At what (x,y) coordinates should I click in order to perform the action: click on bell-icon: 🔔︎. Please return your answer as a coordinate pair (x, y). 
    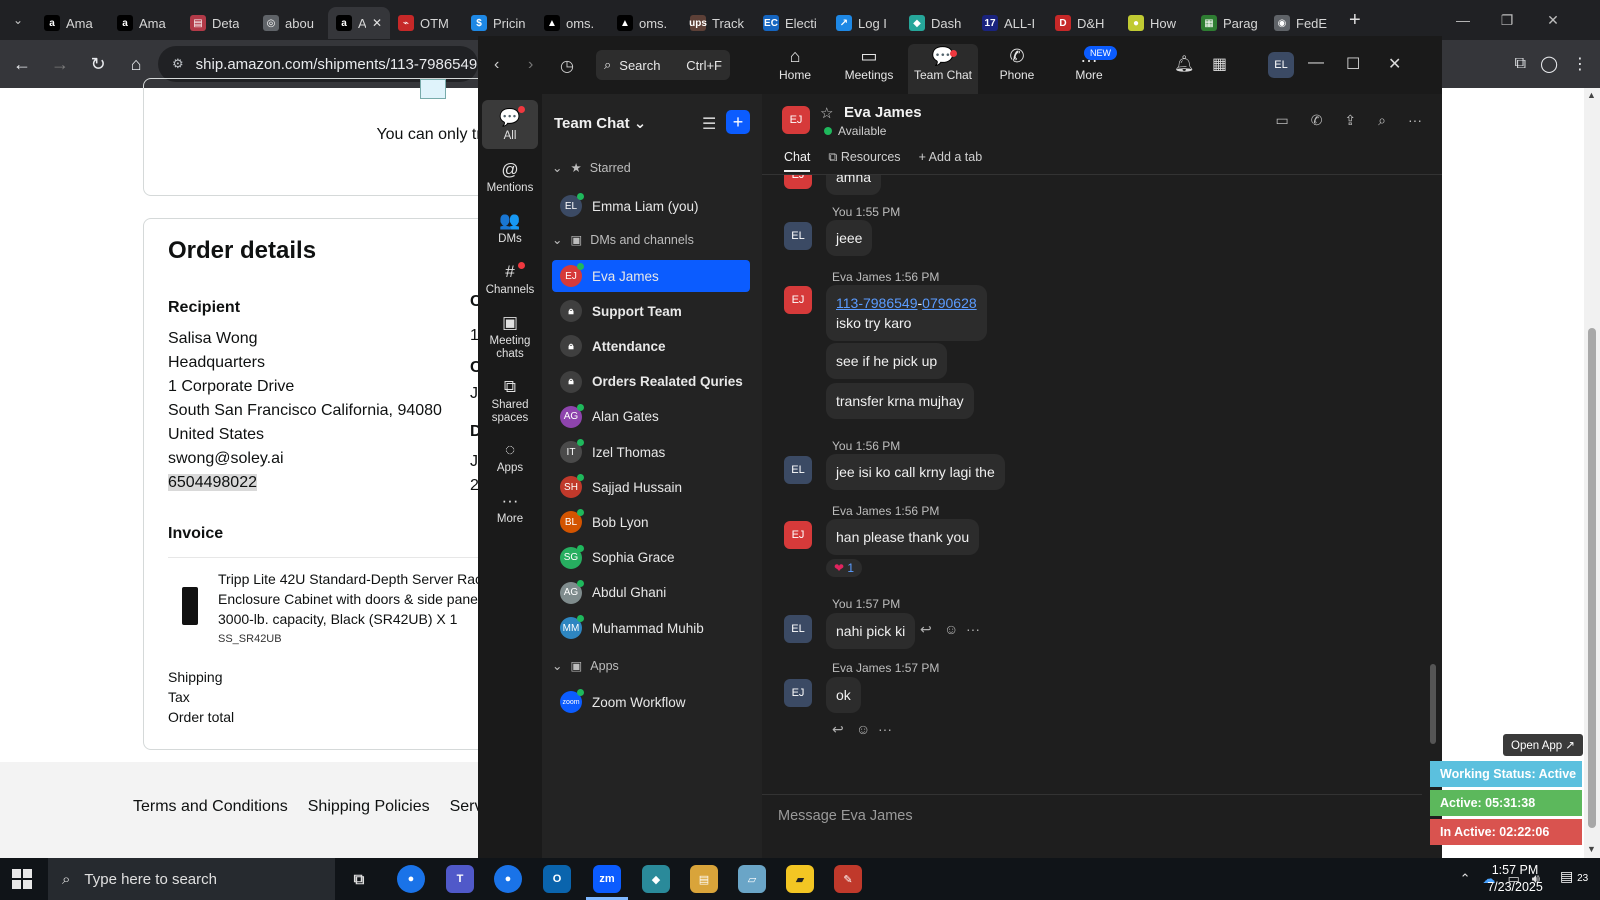
    Looking at the image, I should click on (1184, 64).